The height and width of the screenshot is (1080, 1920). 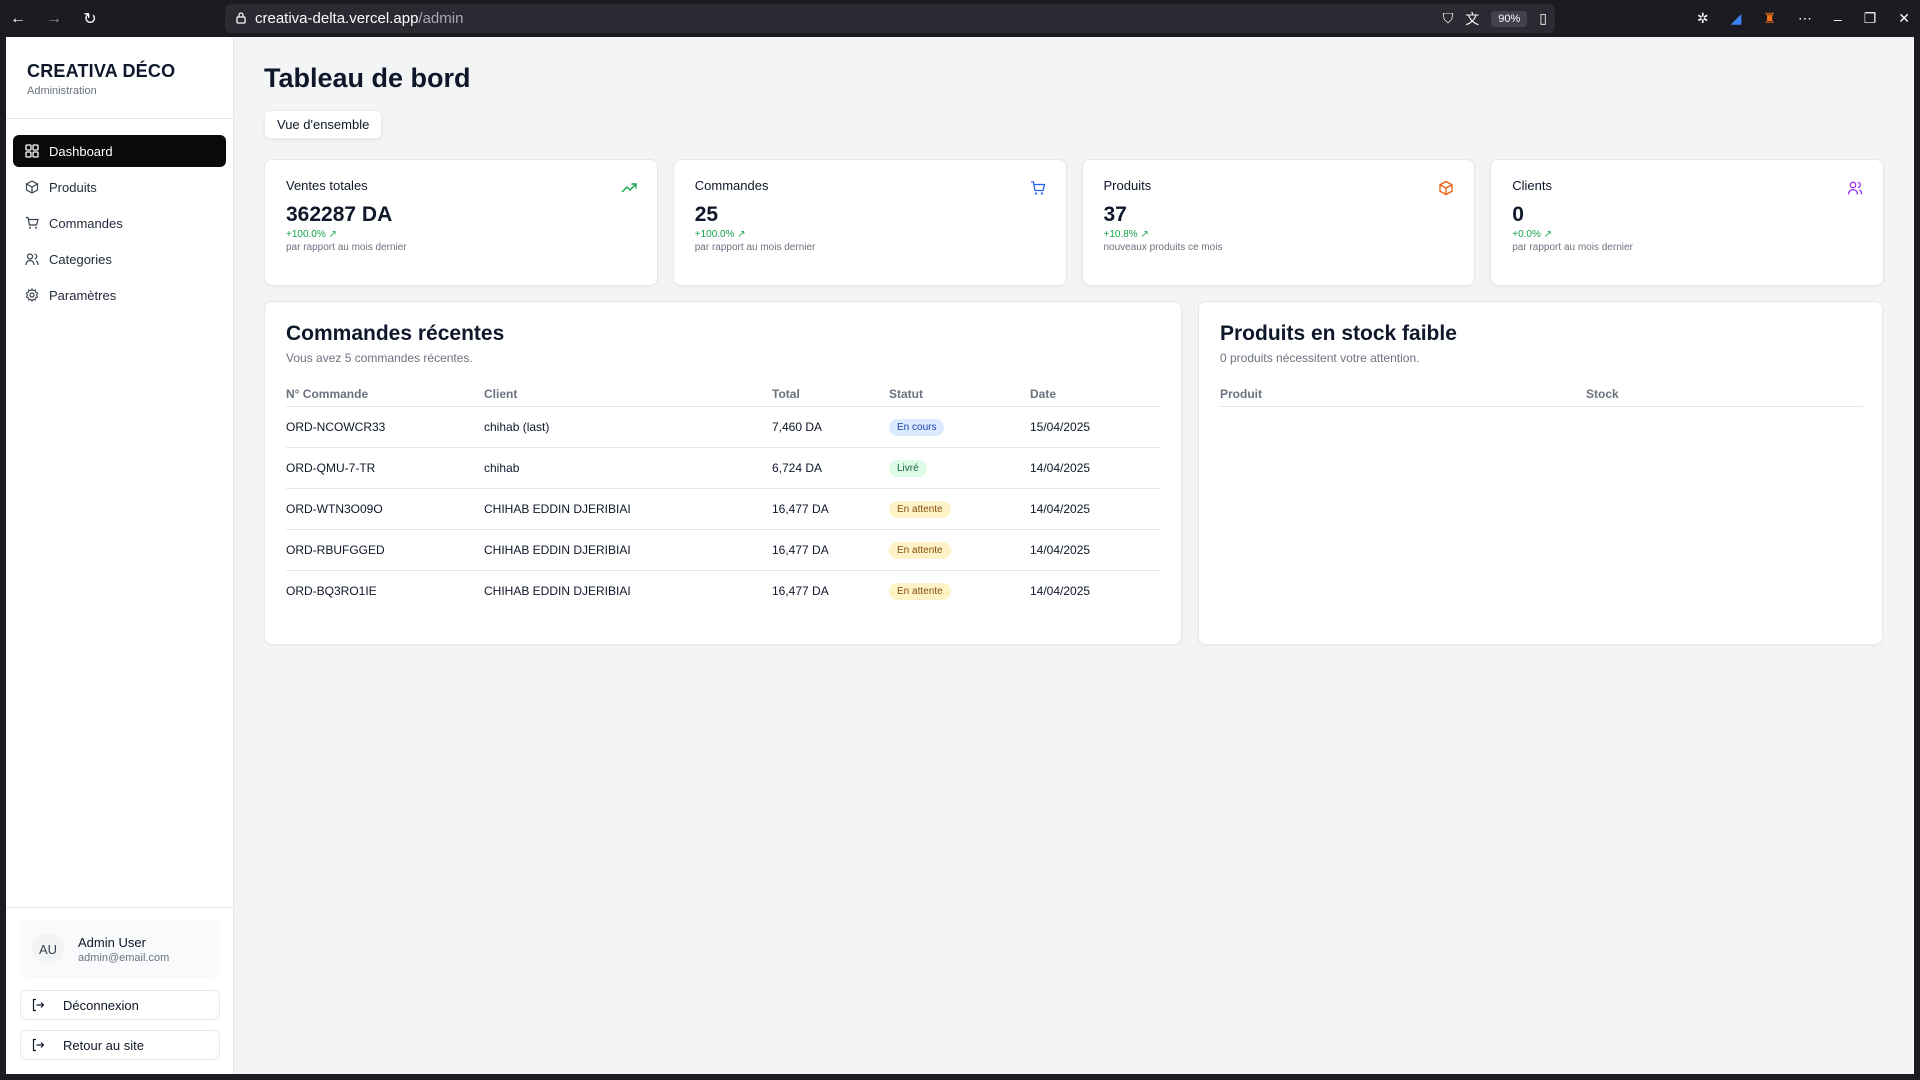 What do you see at coordinates (379, 358) in the screenshot?
I see `panel-subtitle: Vous avez 5 commandes récentes.` at bounding box center [379, 358].